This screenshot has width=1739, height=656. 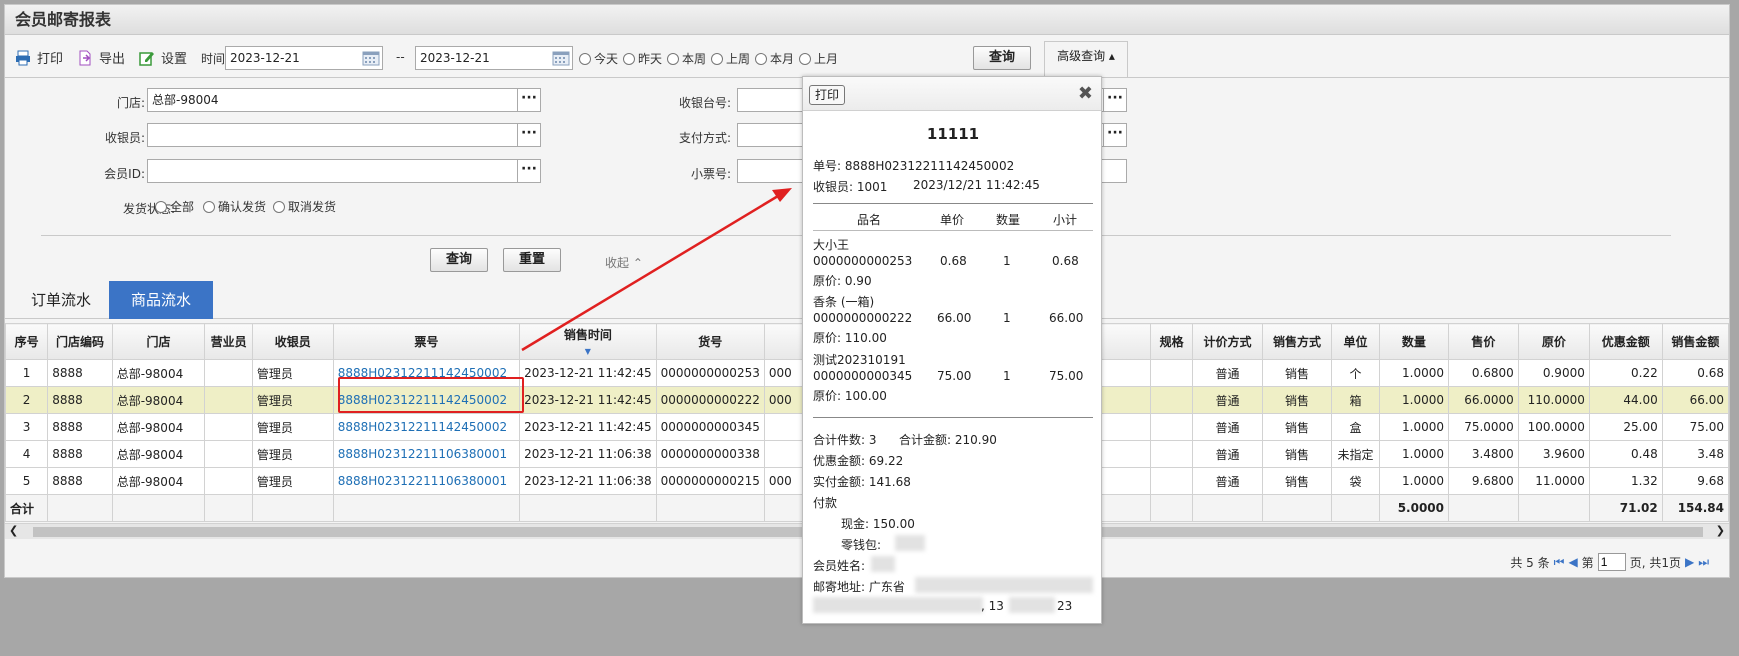 I want to click on collapse-toggle: 收起 ⌃, so click(x=624, y=262).